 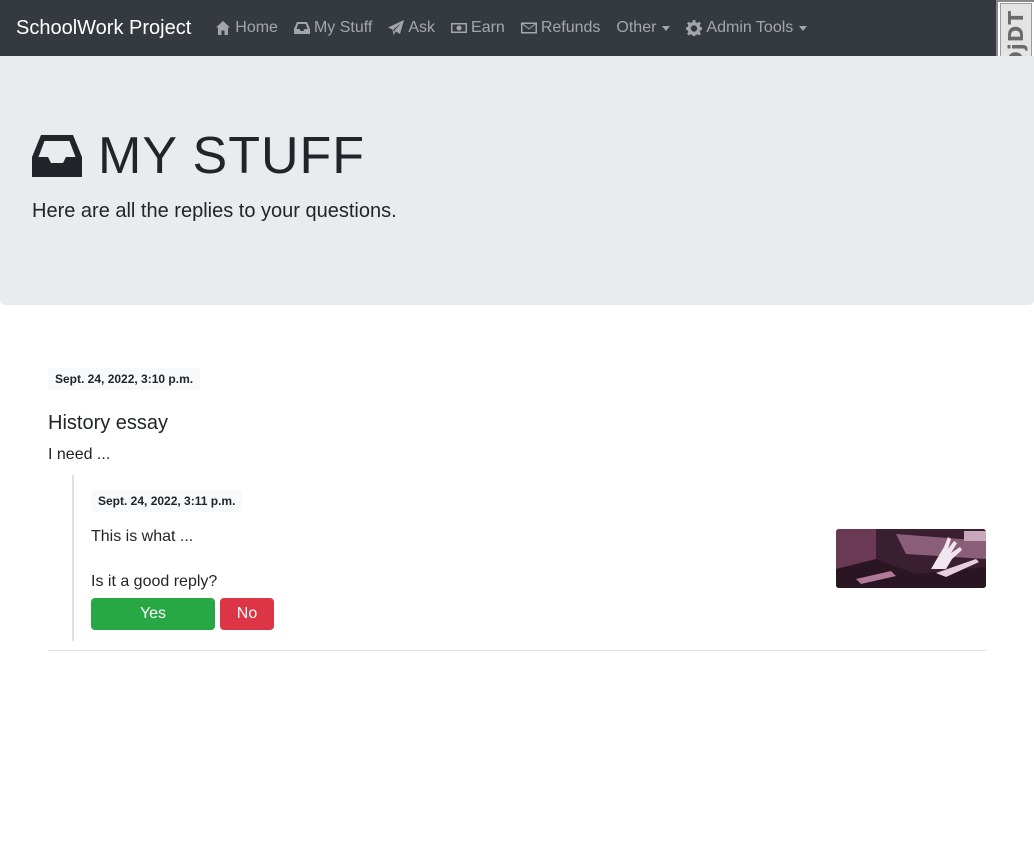 What do you see at coordinates (636, 27) in the screenshot?
I see `nav-other-label: Other` at bounding box center [636, 27].